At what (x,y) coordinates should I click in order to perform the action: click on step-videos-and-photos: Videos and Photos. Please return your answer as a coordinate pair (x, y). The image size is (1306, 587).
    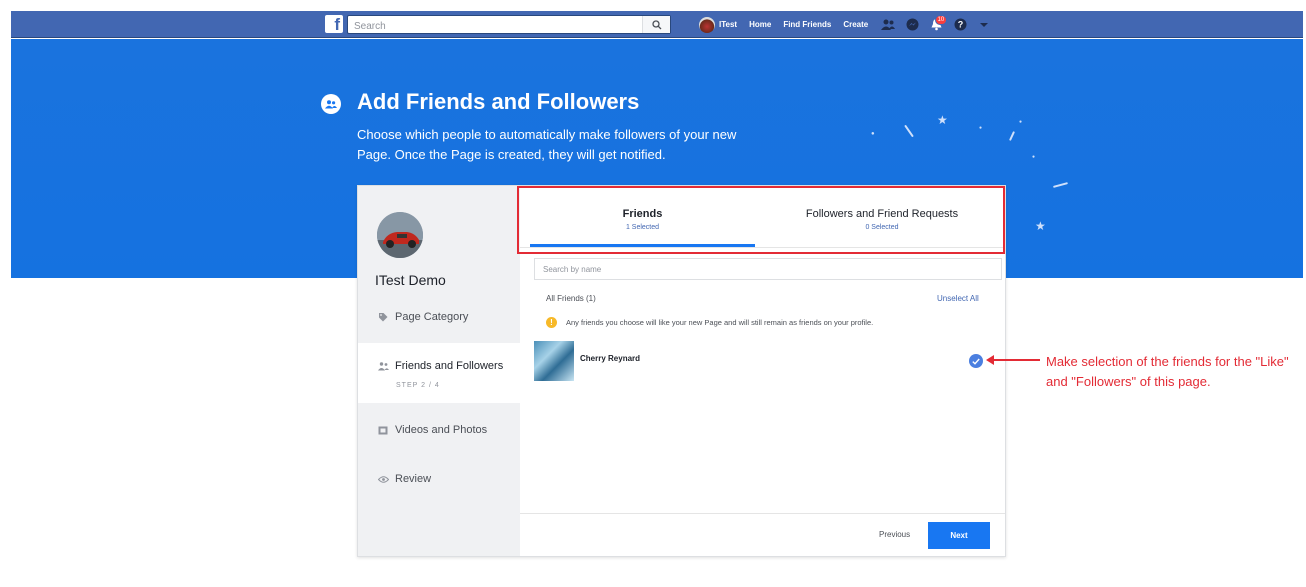
    Looking at the image, I should click on (439, 430).